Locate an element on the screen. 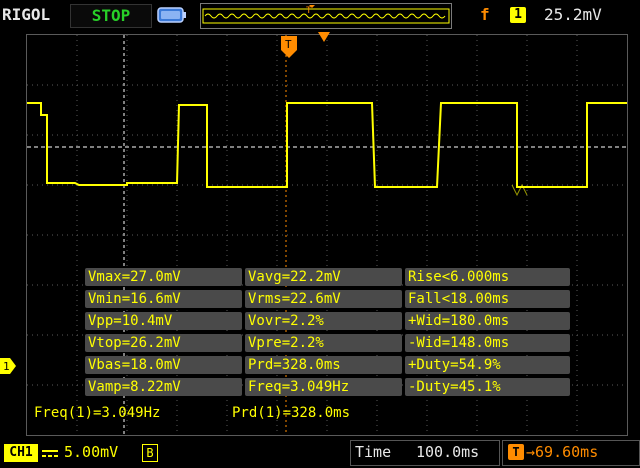  trigger-position-marker: T is located at coordinates (289, 47).